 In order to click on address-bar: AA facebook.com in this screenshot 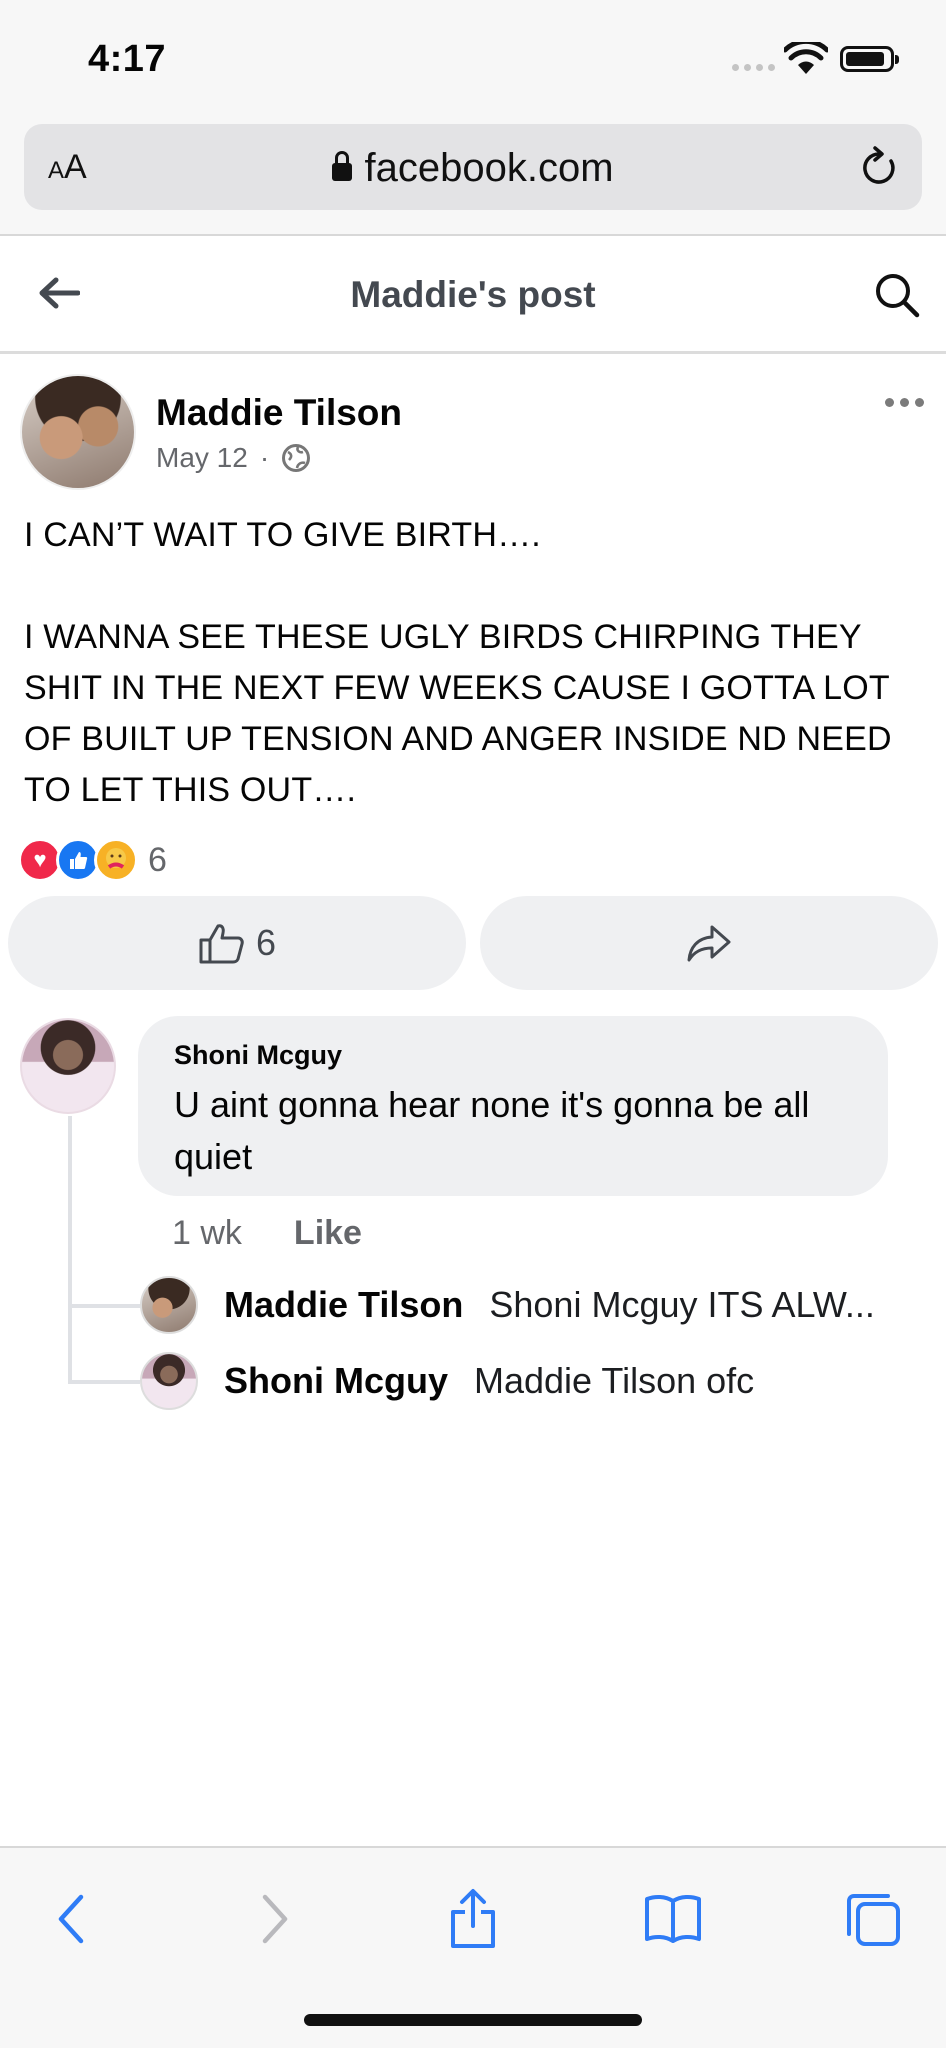, I will do `click(473, 167)`.